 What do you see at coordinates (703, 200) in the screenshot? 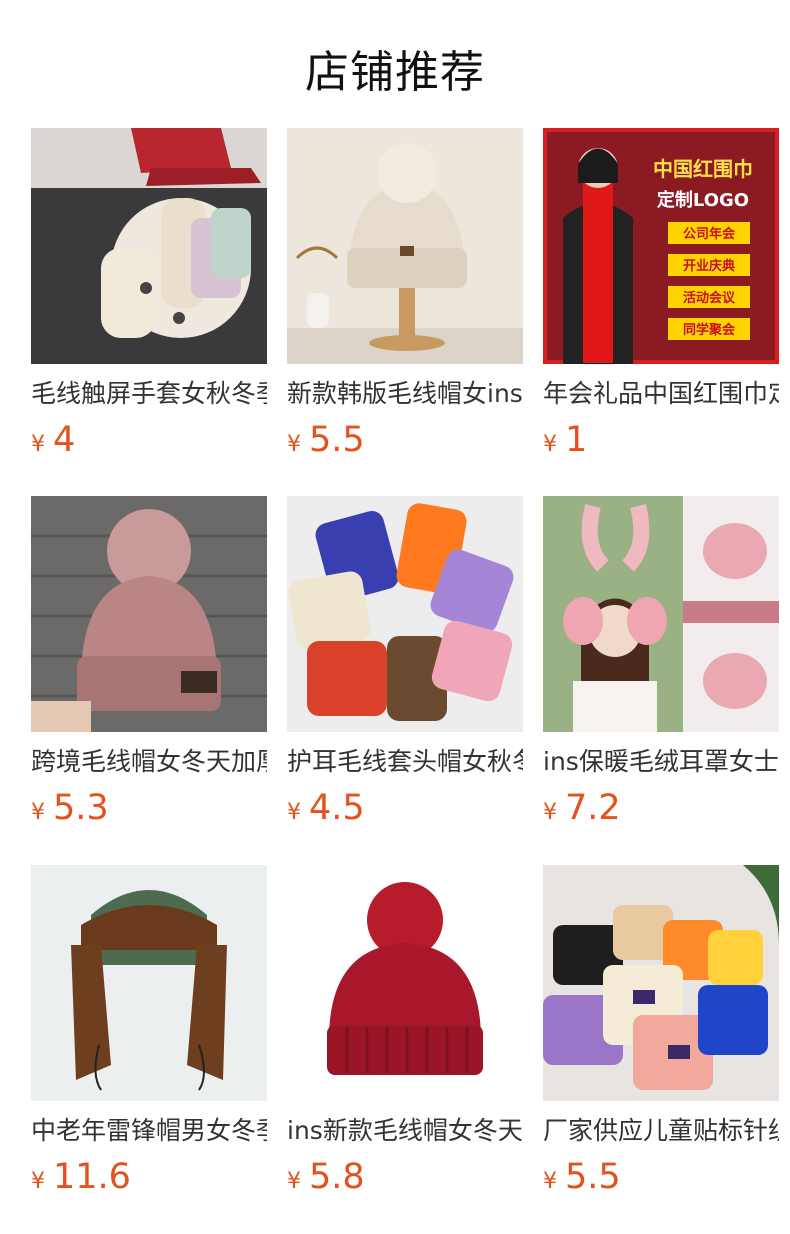
I see `ad-subline: 定制LOGO` at bounding box center [703, 200].